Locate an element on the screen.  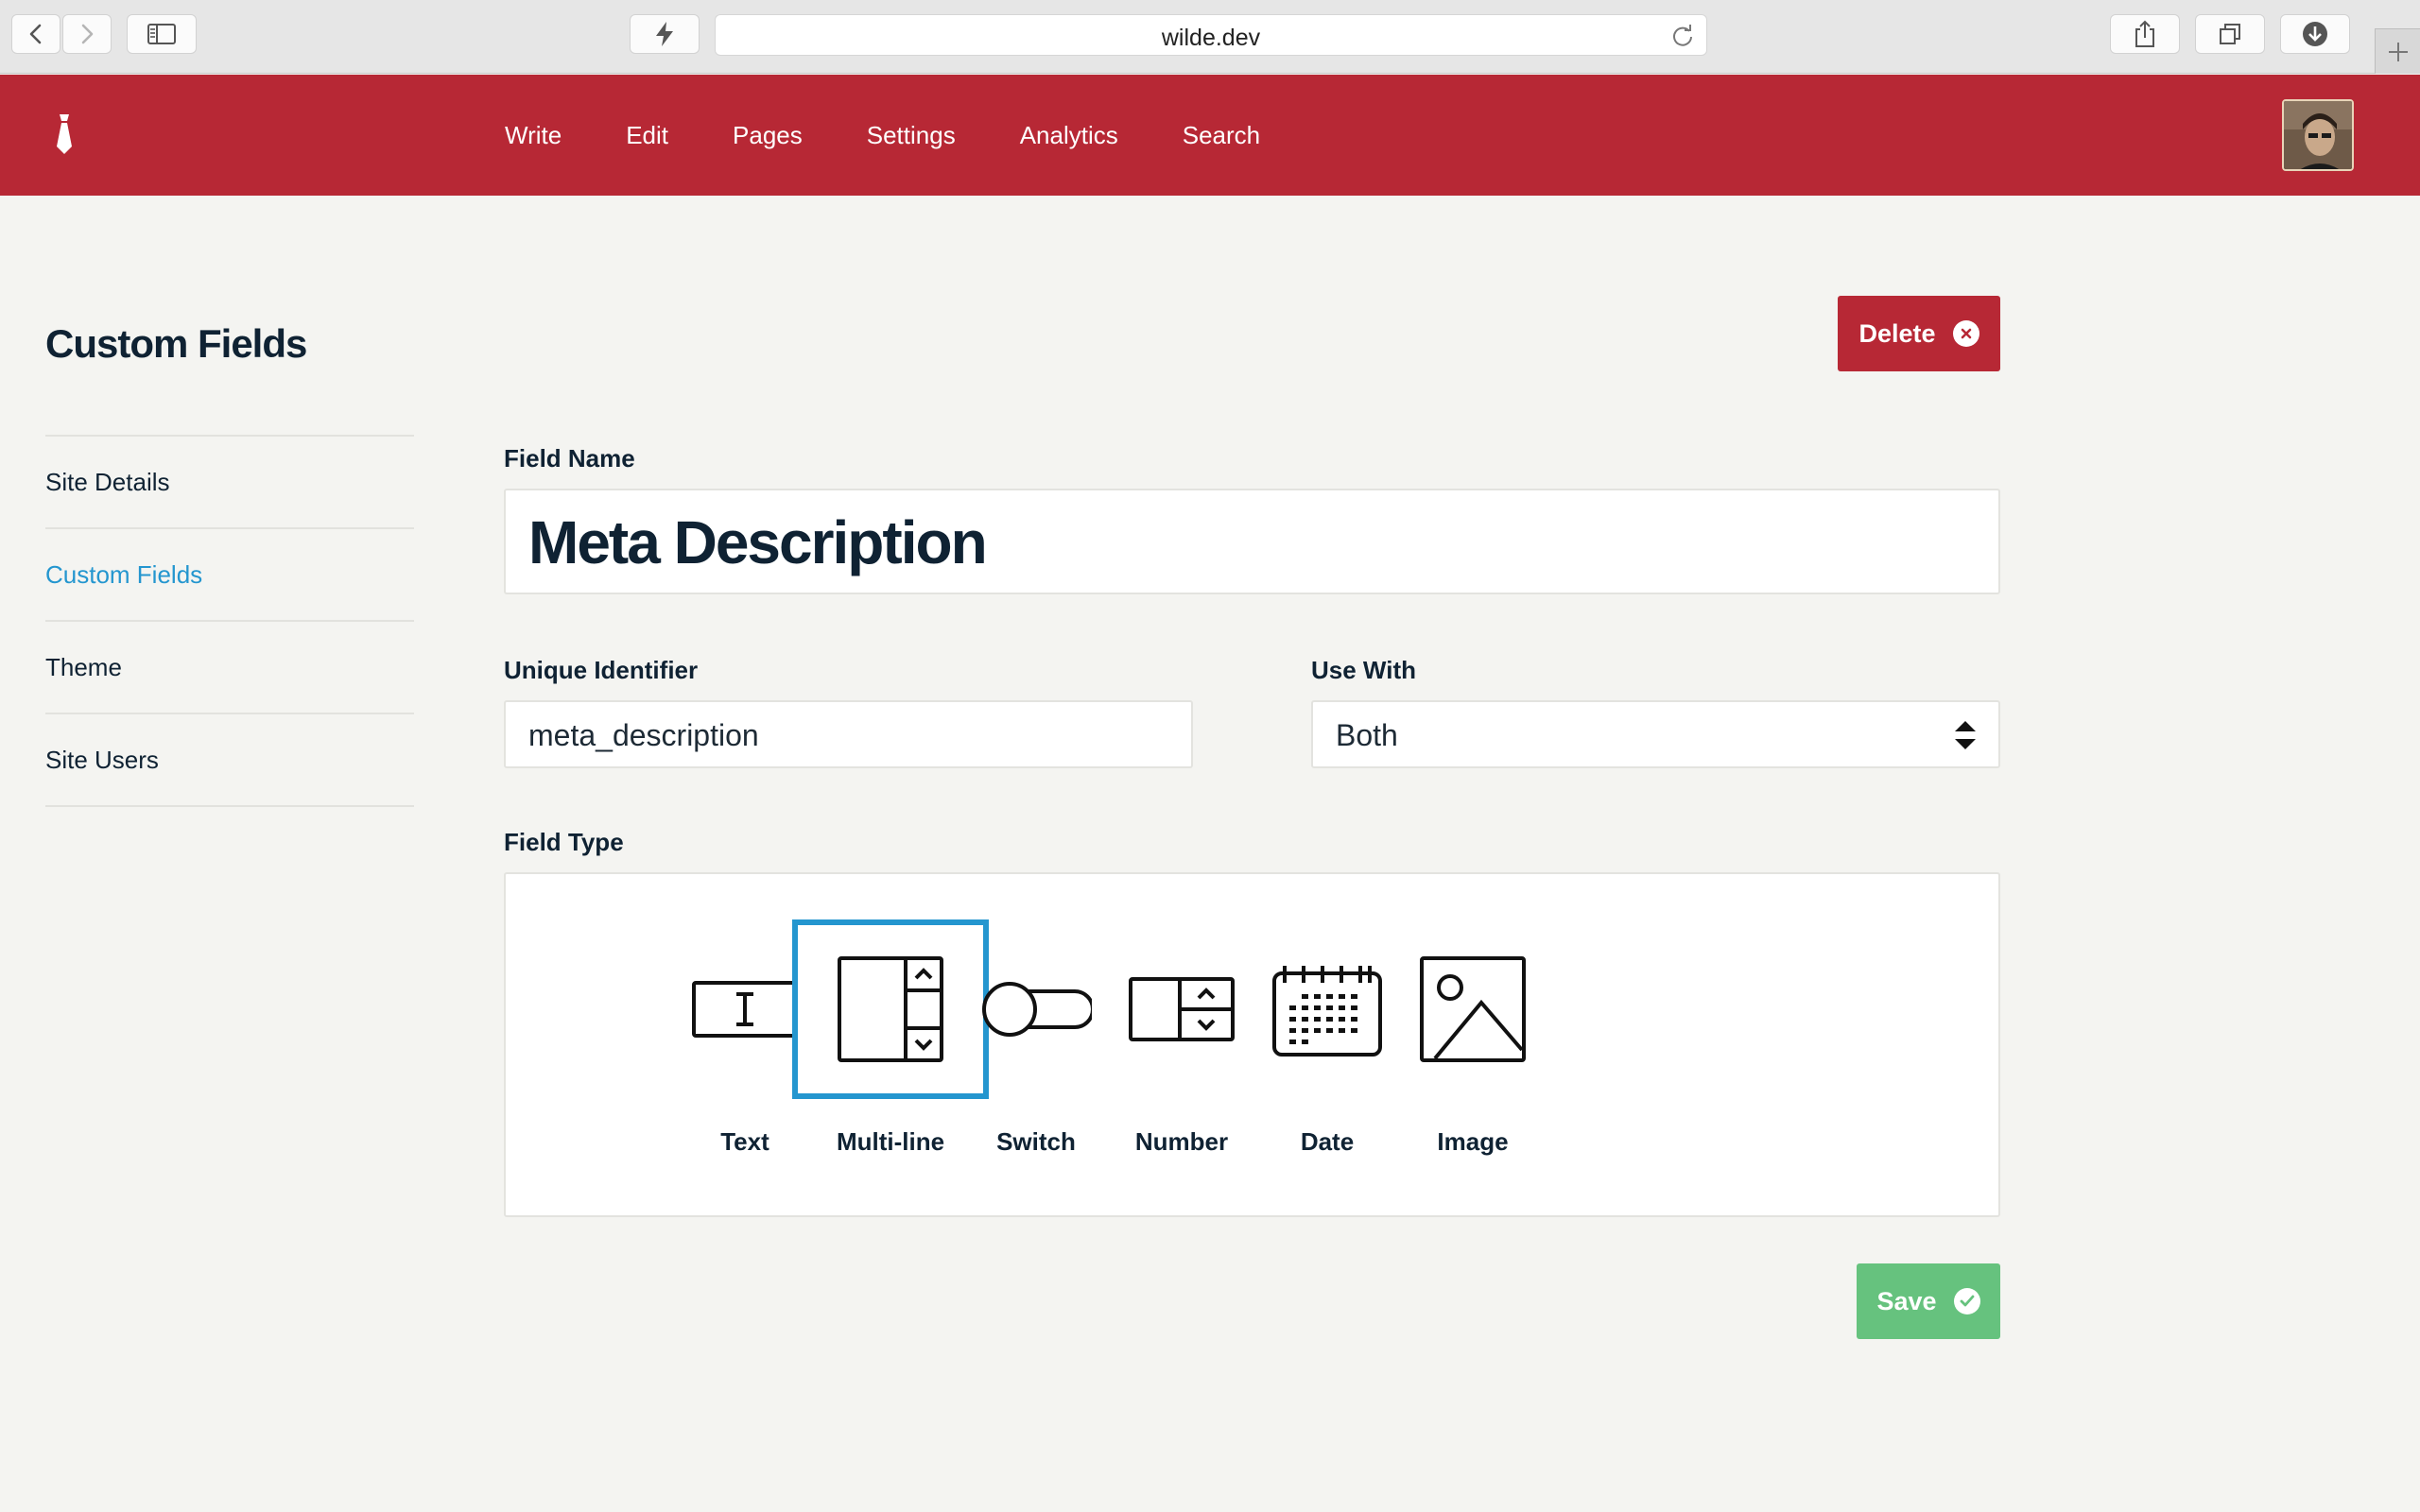
field-type-label: Field Type is located at coordinates (564, 842).